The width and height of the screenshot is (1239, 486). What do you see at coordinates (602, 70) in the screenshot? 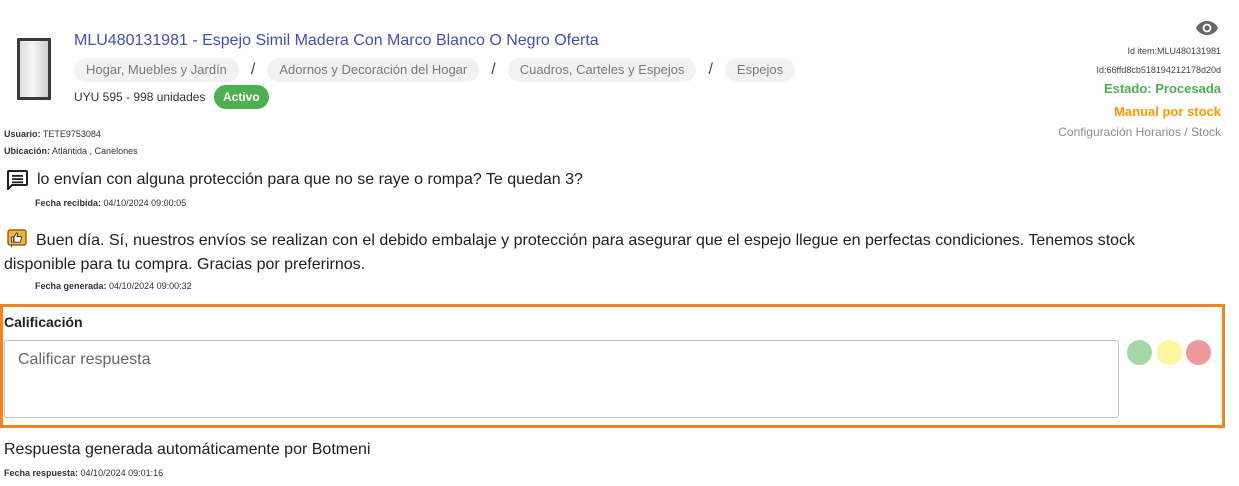
I see `category-chip: Cuadros, Carteles y Espejos` at bounding box center [602, 70].